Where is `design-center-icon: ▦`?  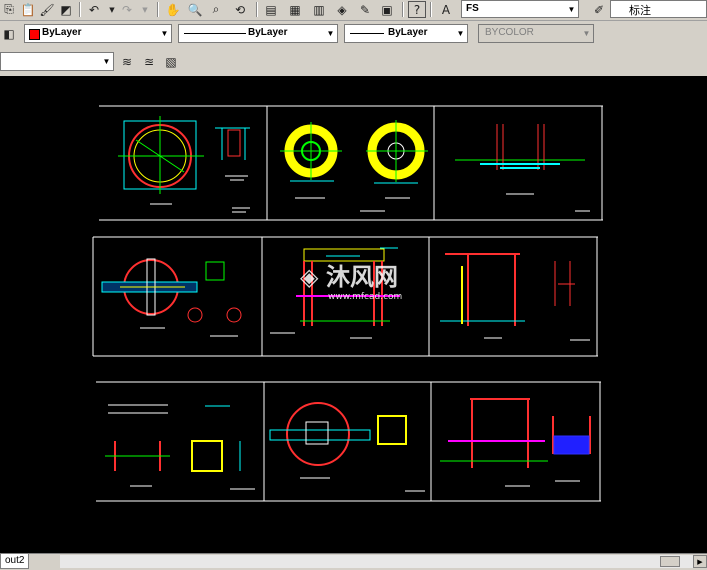 design-center-icon: ▦ is located at coordinates (295, 9).